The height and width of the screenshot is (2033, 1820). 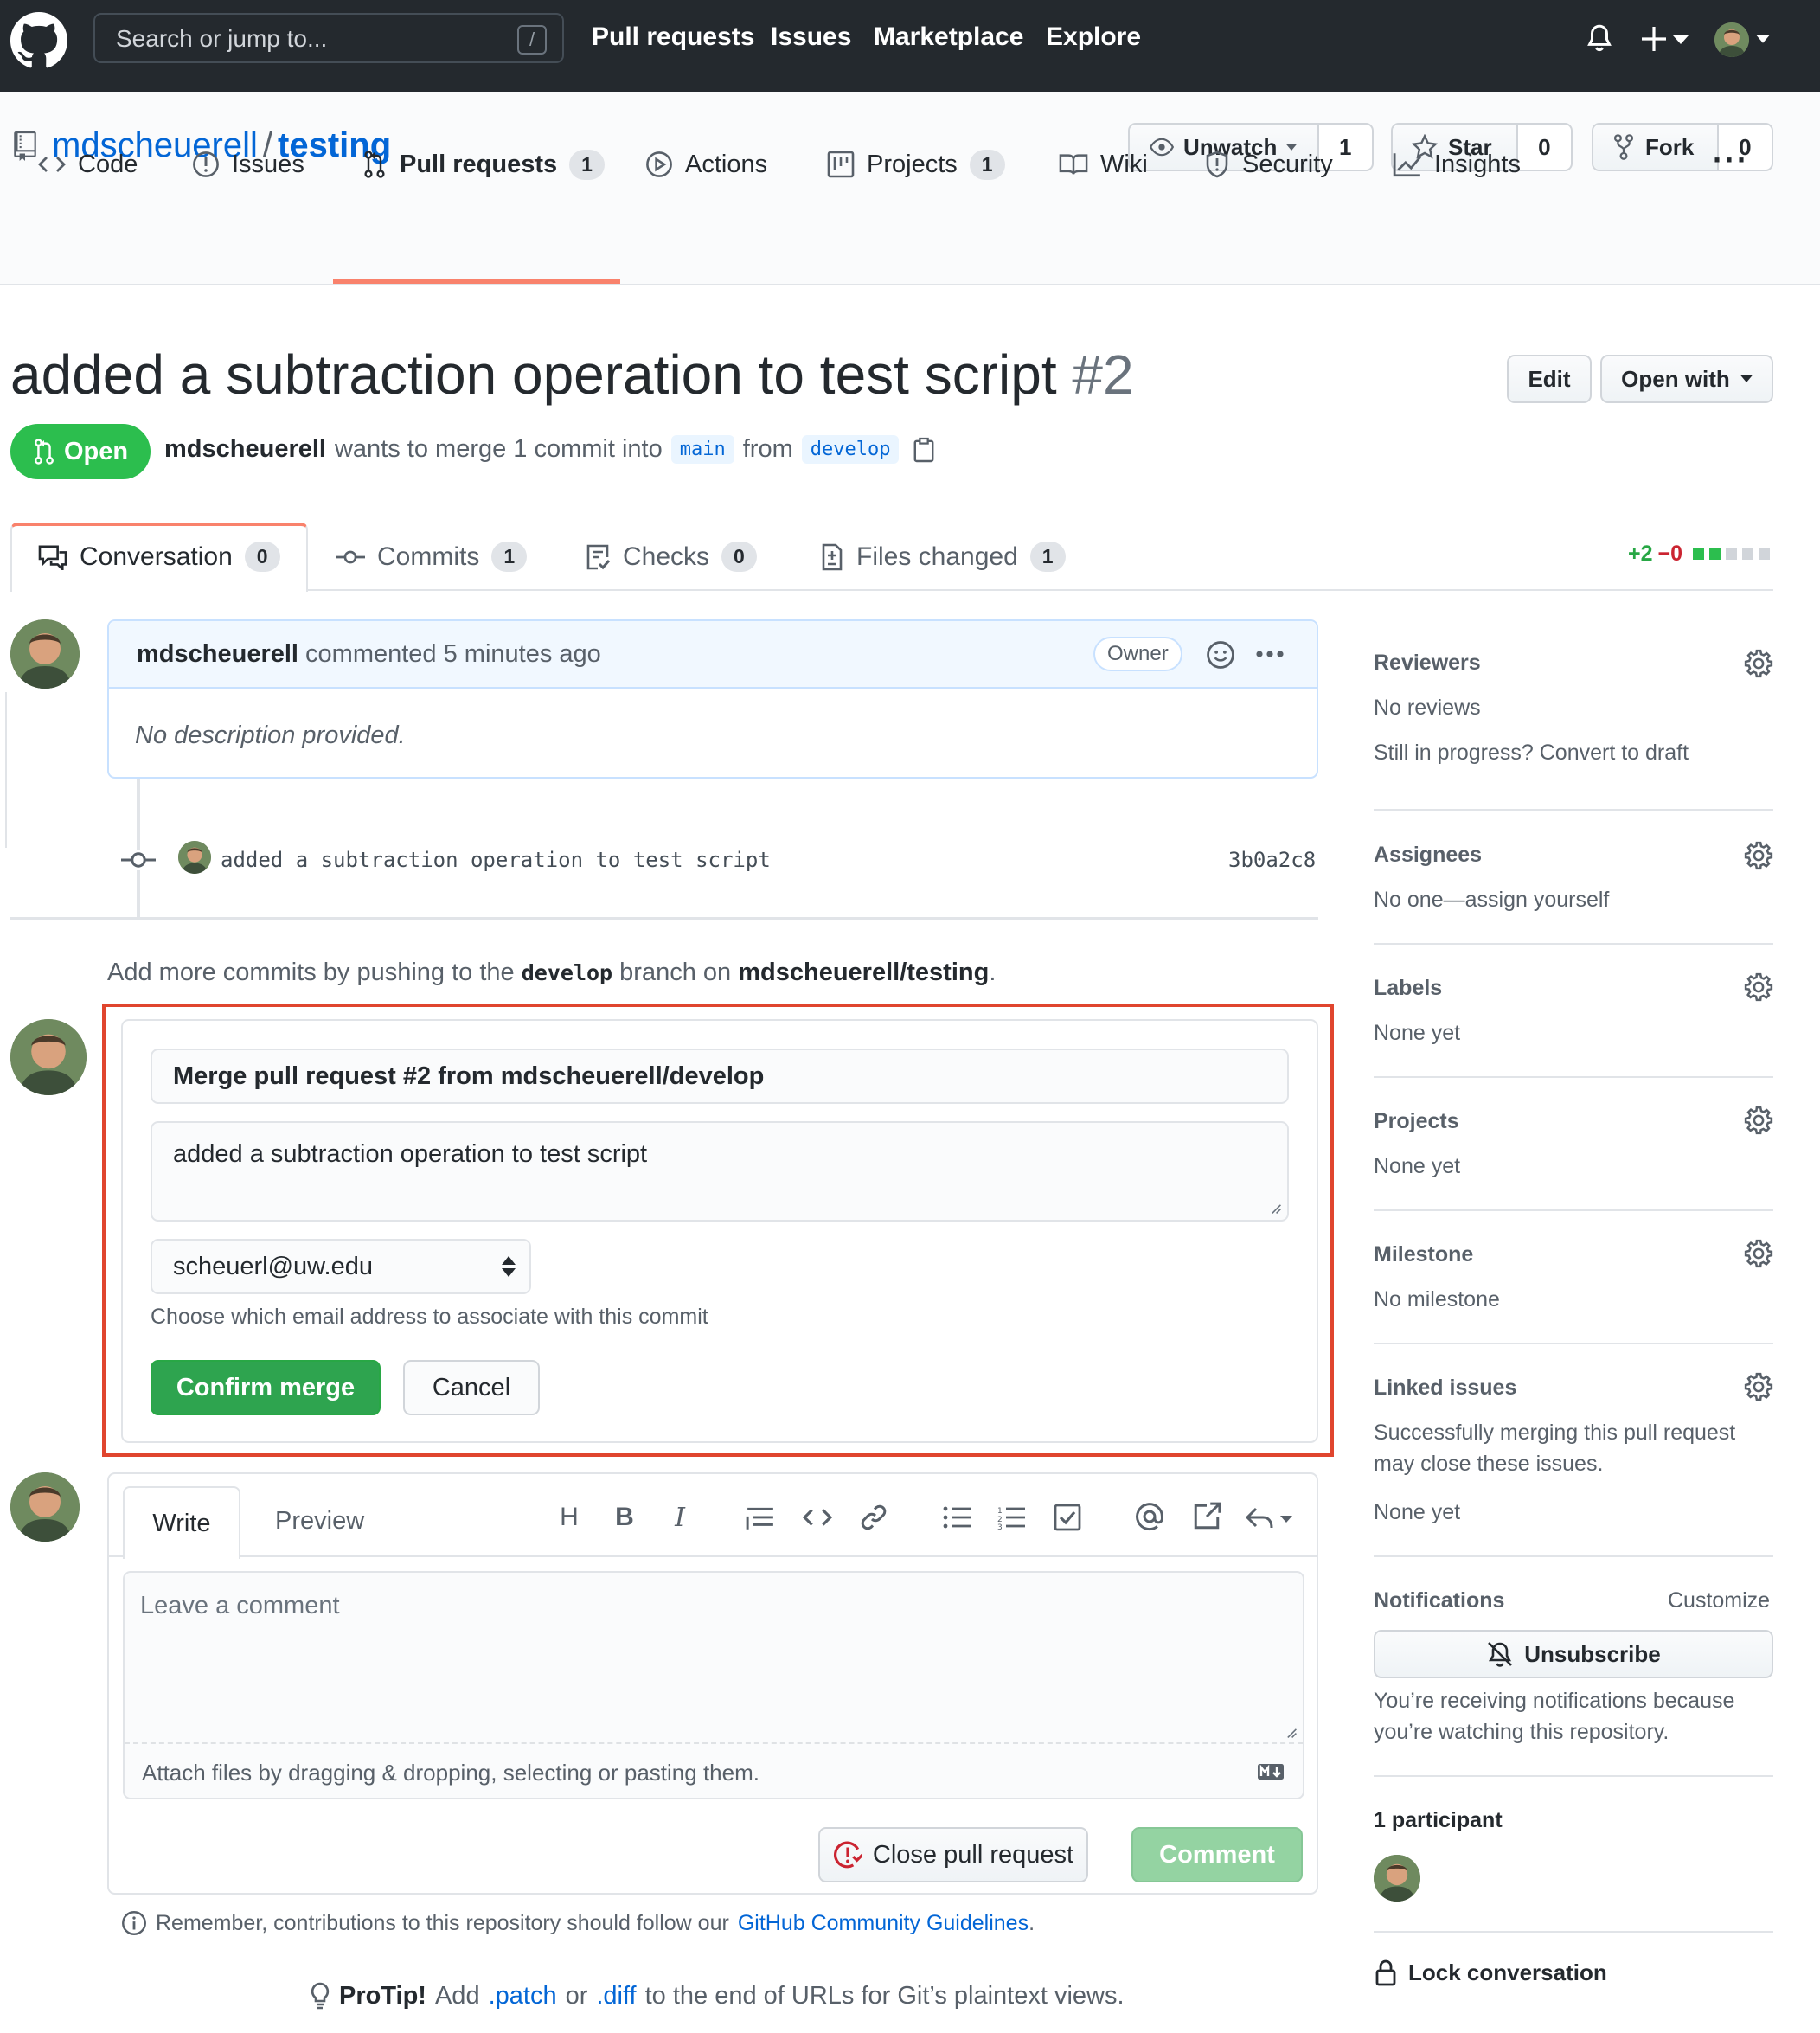 What do you see at coordinates (1445, 1388) in the screenshot?
I see `linked-issues-heading: Linked issues` at bounding box center [1445, 1388].